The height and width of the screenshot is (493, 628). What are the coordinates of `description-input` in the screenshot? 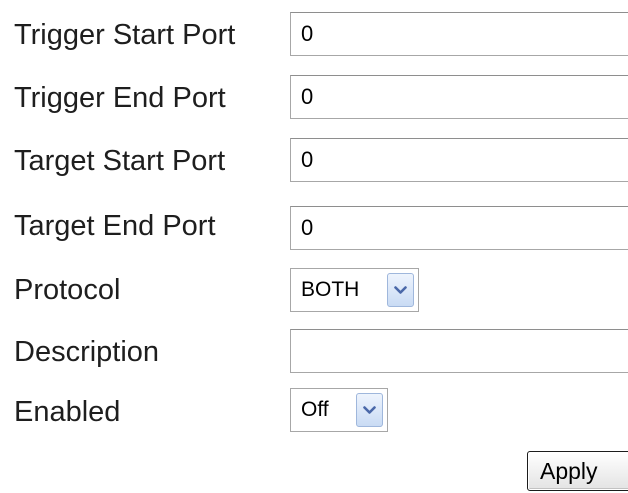 It's located at (459, 351).